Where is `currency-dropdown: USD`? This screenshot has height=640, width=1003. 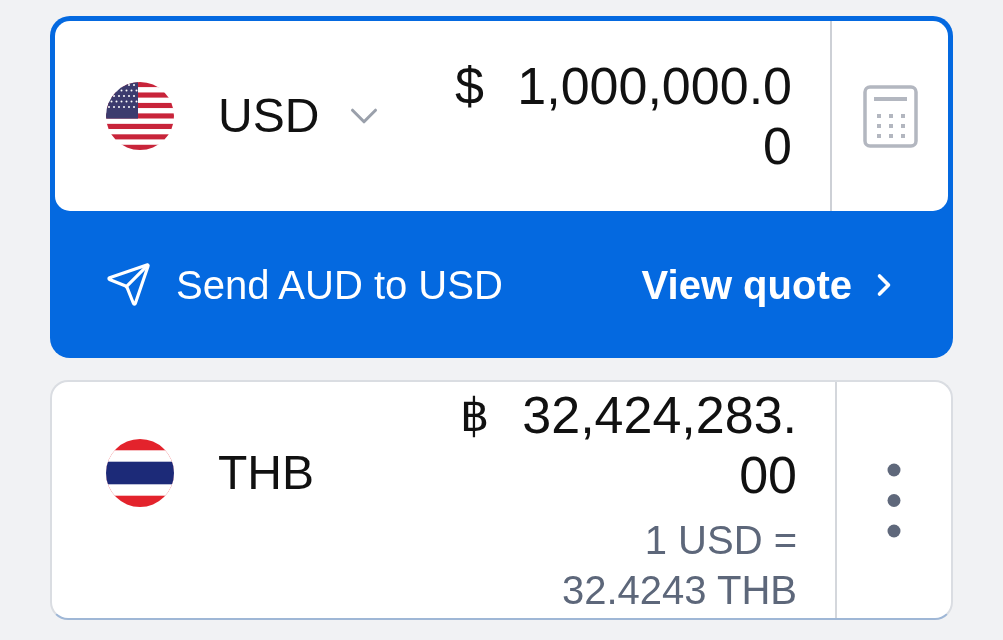 currency-dropdown: USD is located at coordinates (303, 116).